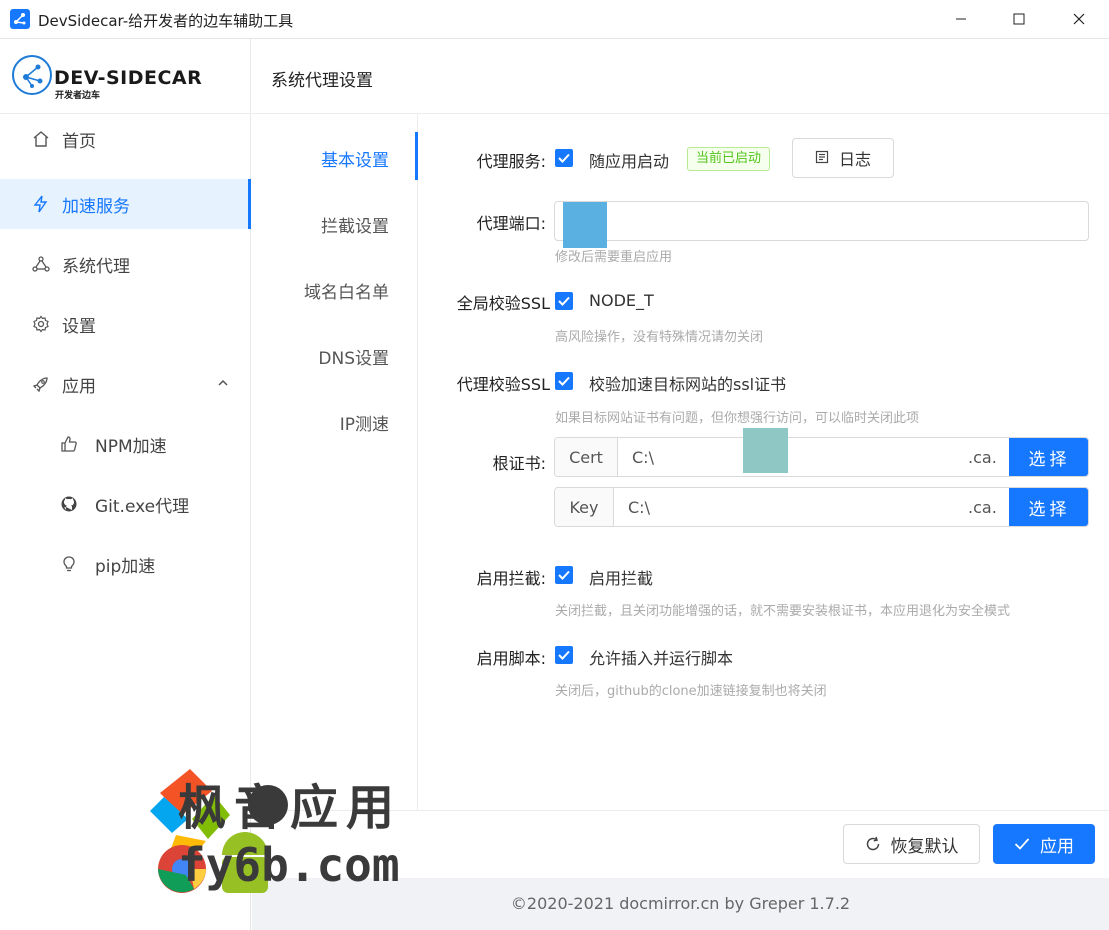  I want to click on window-title: DevSidecar-给开发者的边车辅助工具, so click(166, 21).